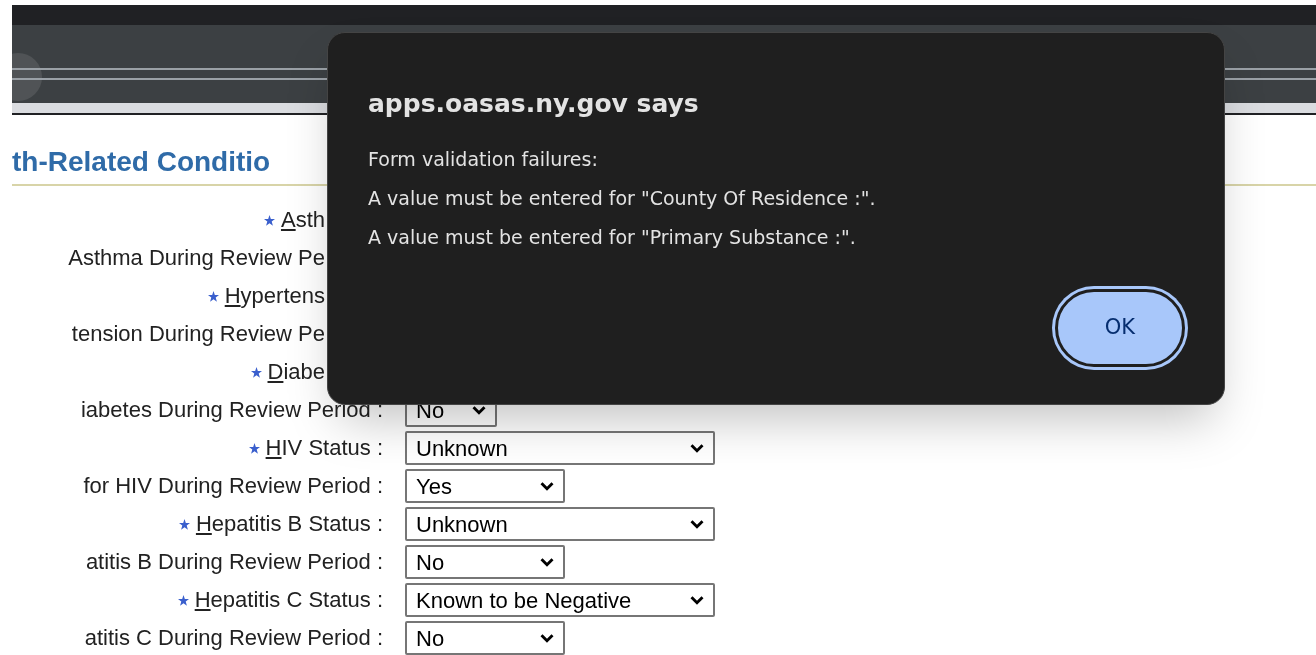 The image size is (1316, 655). What do you see at coordinates (234, 562) in the screenshot?
I see `field-label: atitis B During Review Period :` at bounding box center [234, 562].